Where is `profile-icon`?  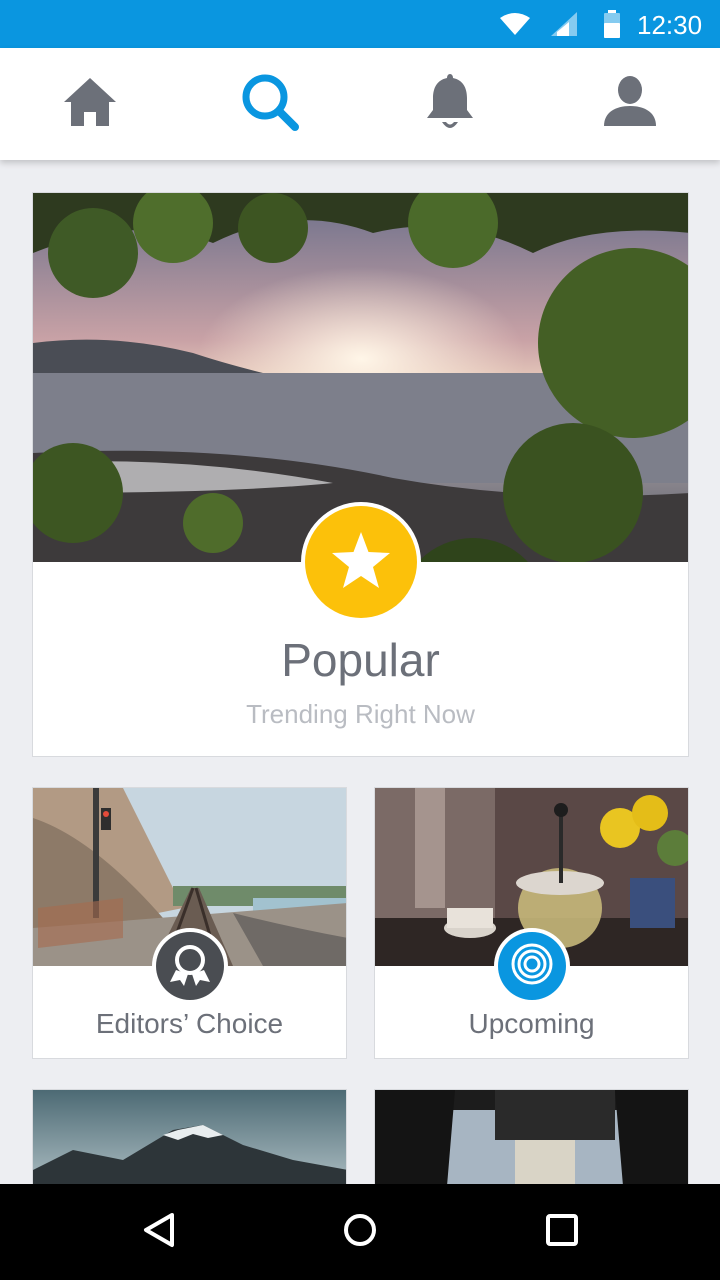 profile-icon is located at coordinates (630, 104).